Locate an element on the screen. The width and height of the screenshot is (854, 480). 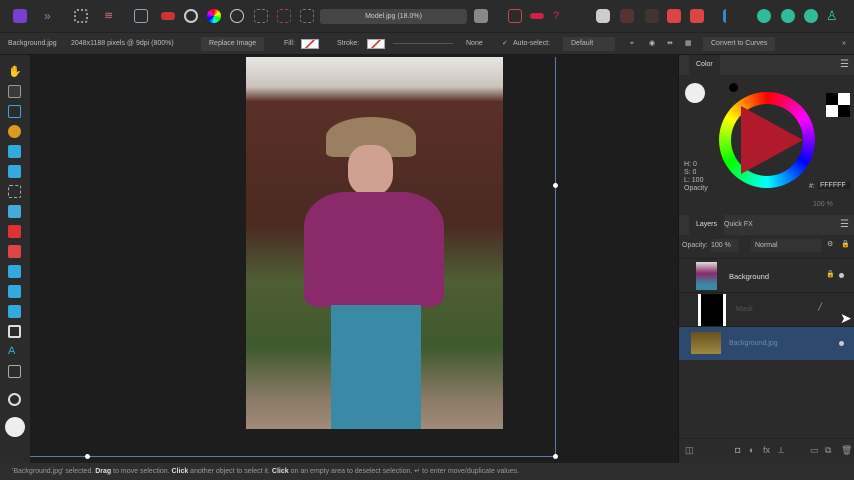
folder-icon: ▭ is located at coordinates (814, 450).